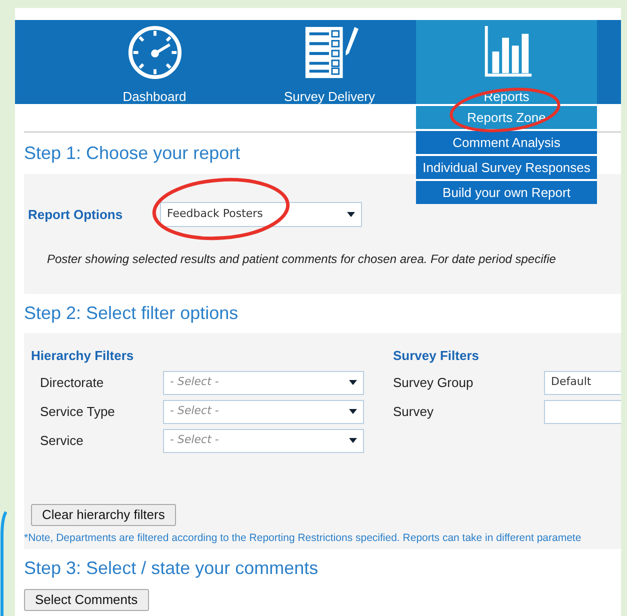 This screenshot has width=627, height=616. I want to click on field-label: Report Options, so click(76, 215).